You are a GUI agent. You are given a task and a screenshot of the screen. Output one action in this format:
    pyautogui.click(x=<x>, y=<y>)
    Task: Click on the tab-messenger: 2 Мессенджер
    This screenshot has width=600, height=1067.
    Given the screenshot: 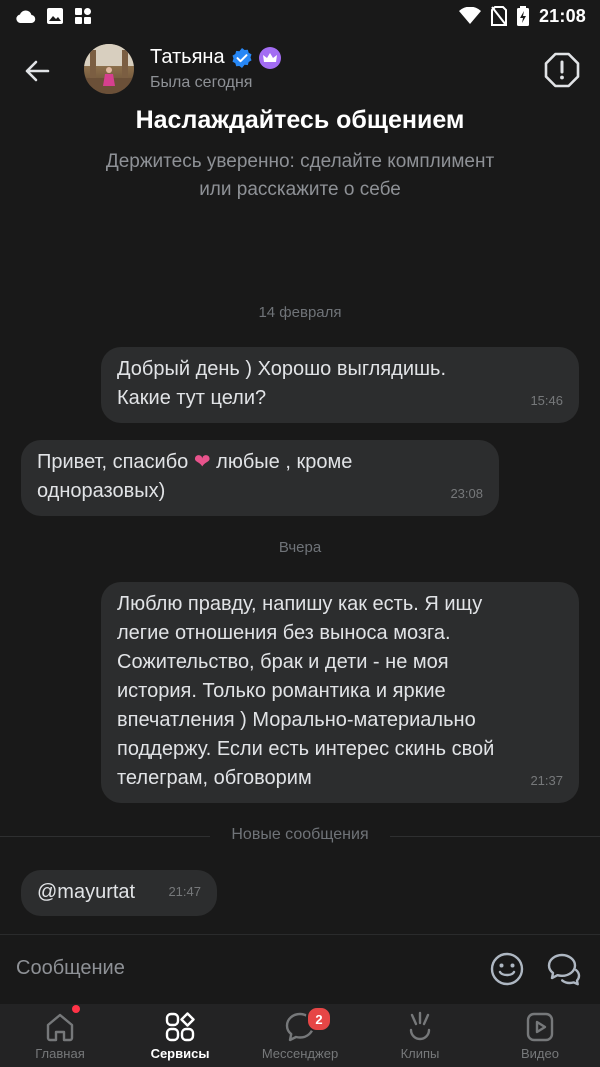 What is the action you would take?
    pyautogui.click(x=300, y=1035)
    